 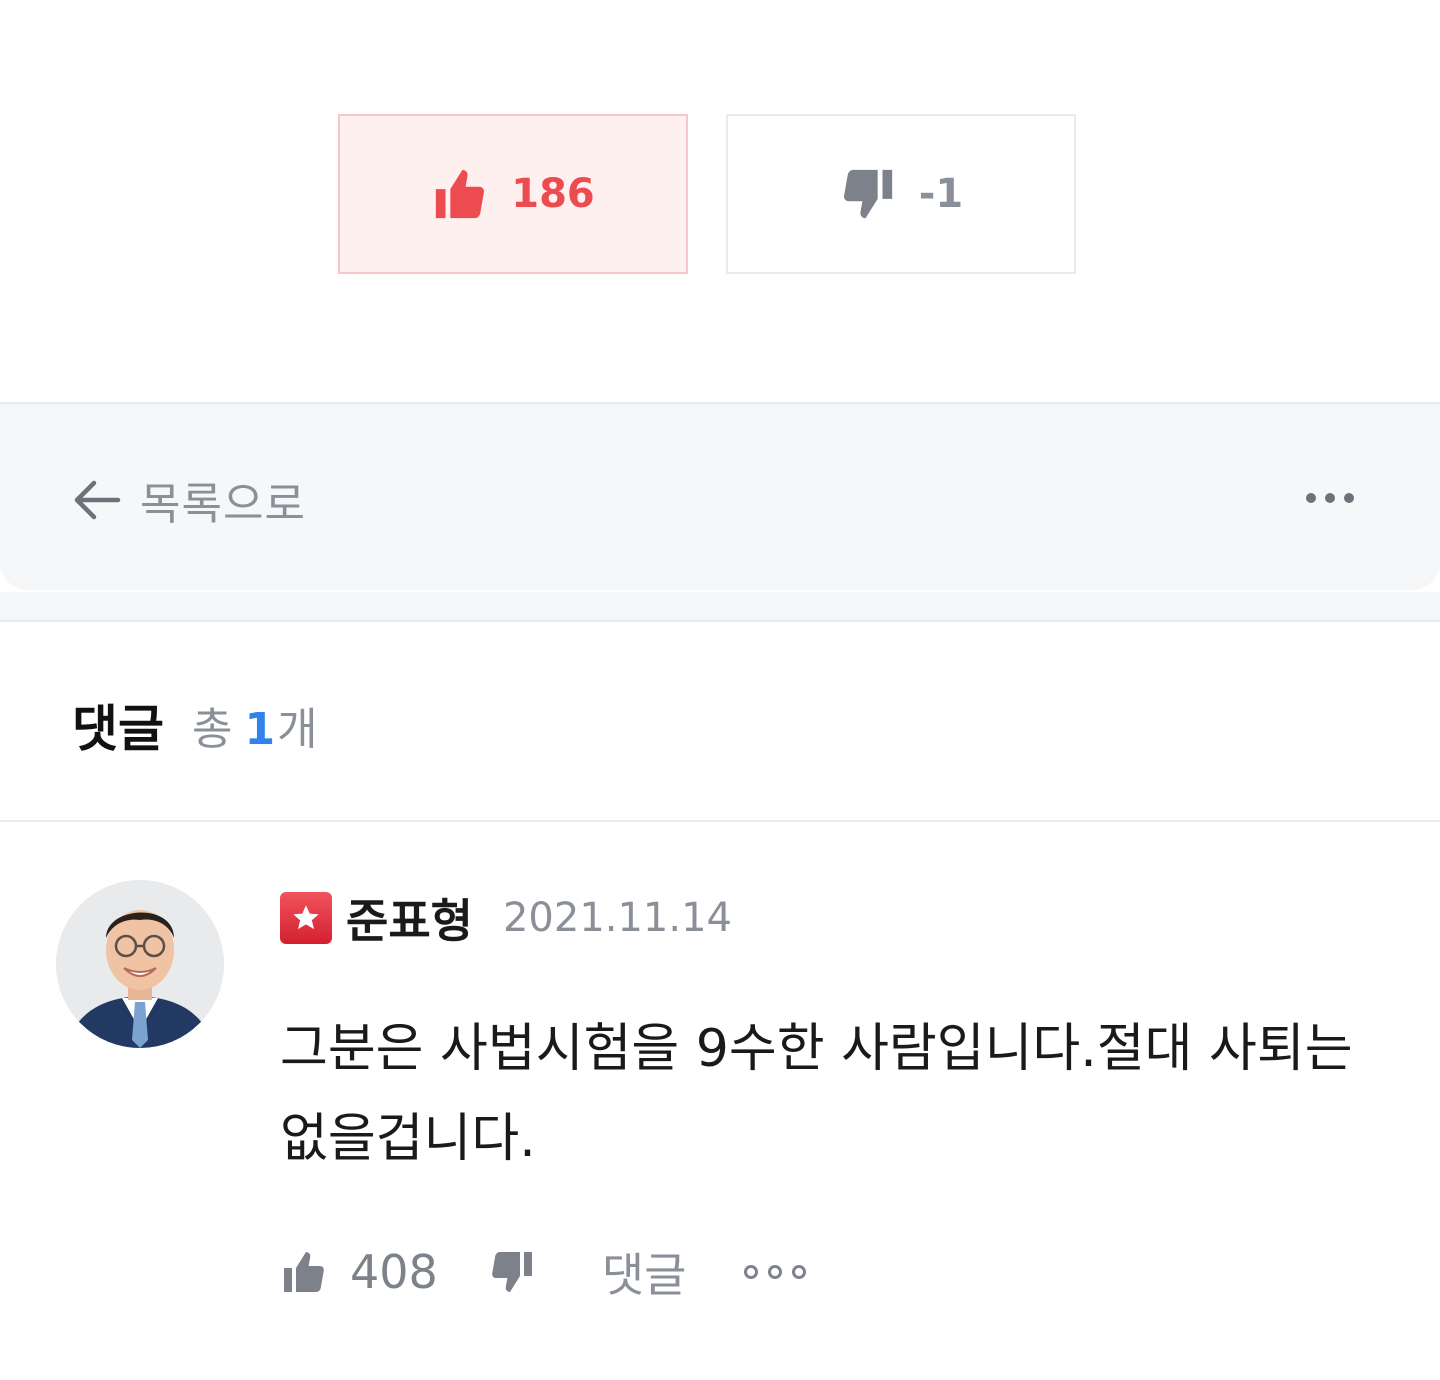 What do you see at coordinates (1330, 498) in the screenshot?
I see `more-options-icon` at bounding box center [1330, 498].